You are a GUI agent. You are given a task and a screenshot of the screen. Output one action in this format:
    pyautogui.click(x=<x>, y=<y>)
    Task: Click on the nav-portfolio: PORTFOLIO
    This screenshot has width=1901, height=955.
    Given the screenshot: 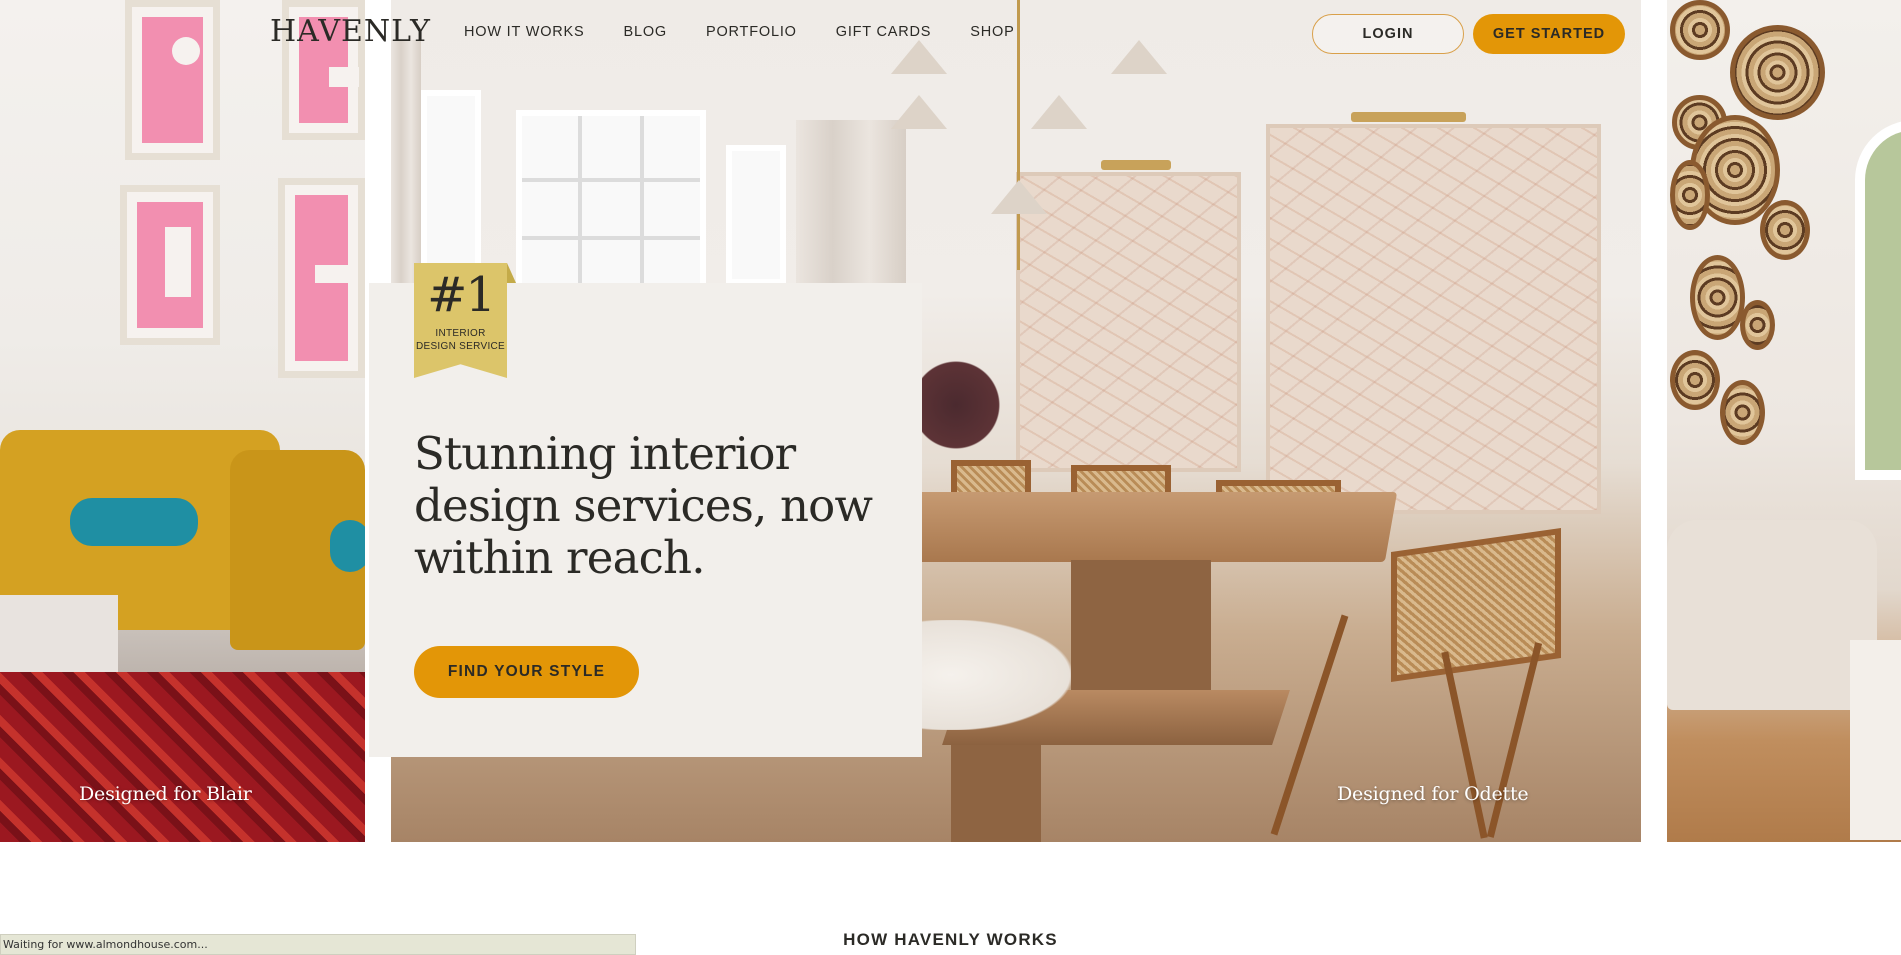 What is the action you would take?
    pyautogui.click(x=751, y=32)
    